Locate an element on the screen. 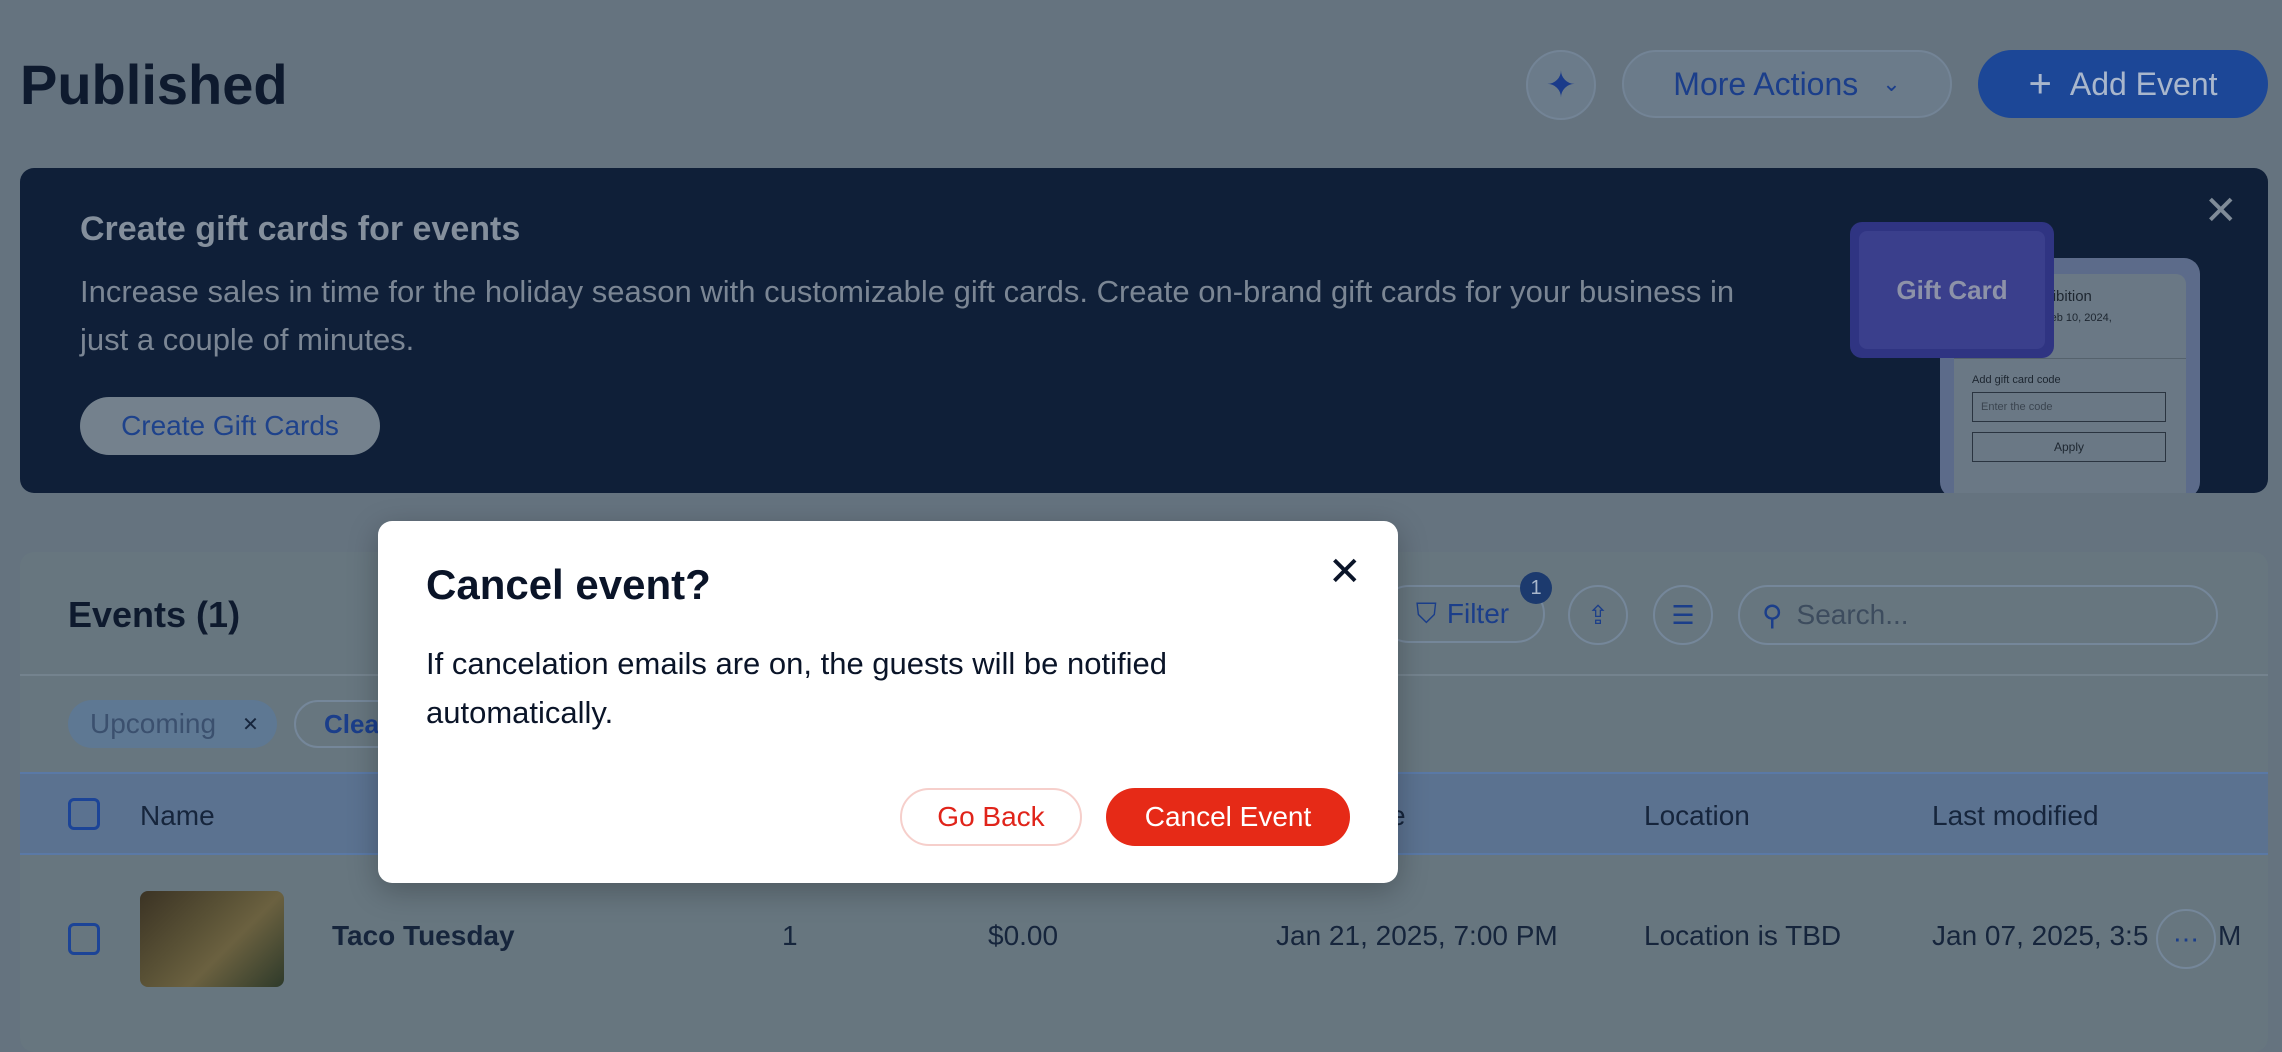 Image resolution: width=2282 pixels, height=1052 pixels. event-price: $0.00 is located at coordinates (1023, 935).